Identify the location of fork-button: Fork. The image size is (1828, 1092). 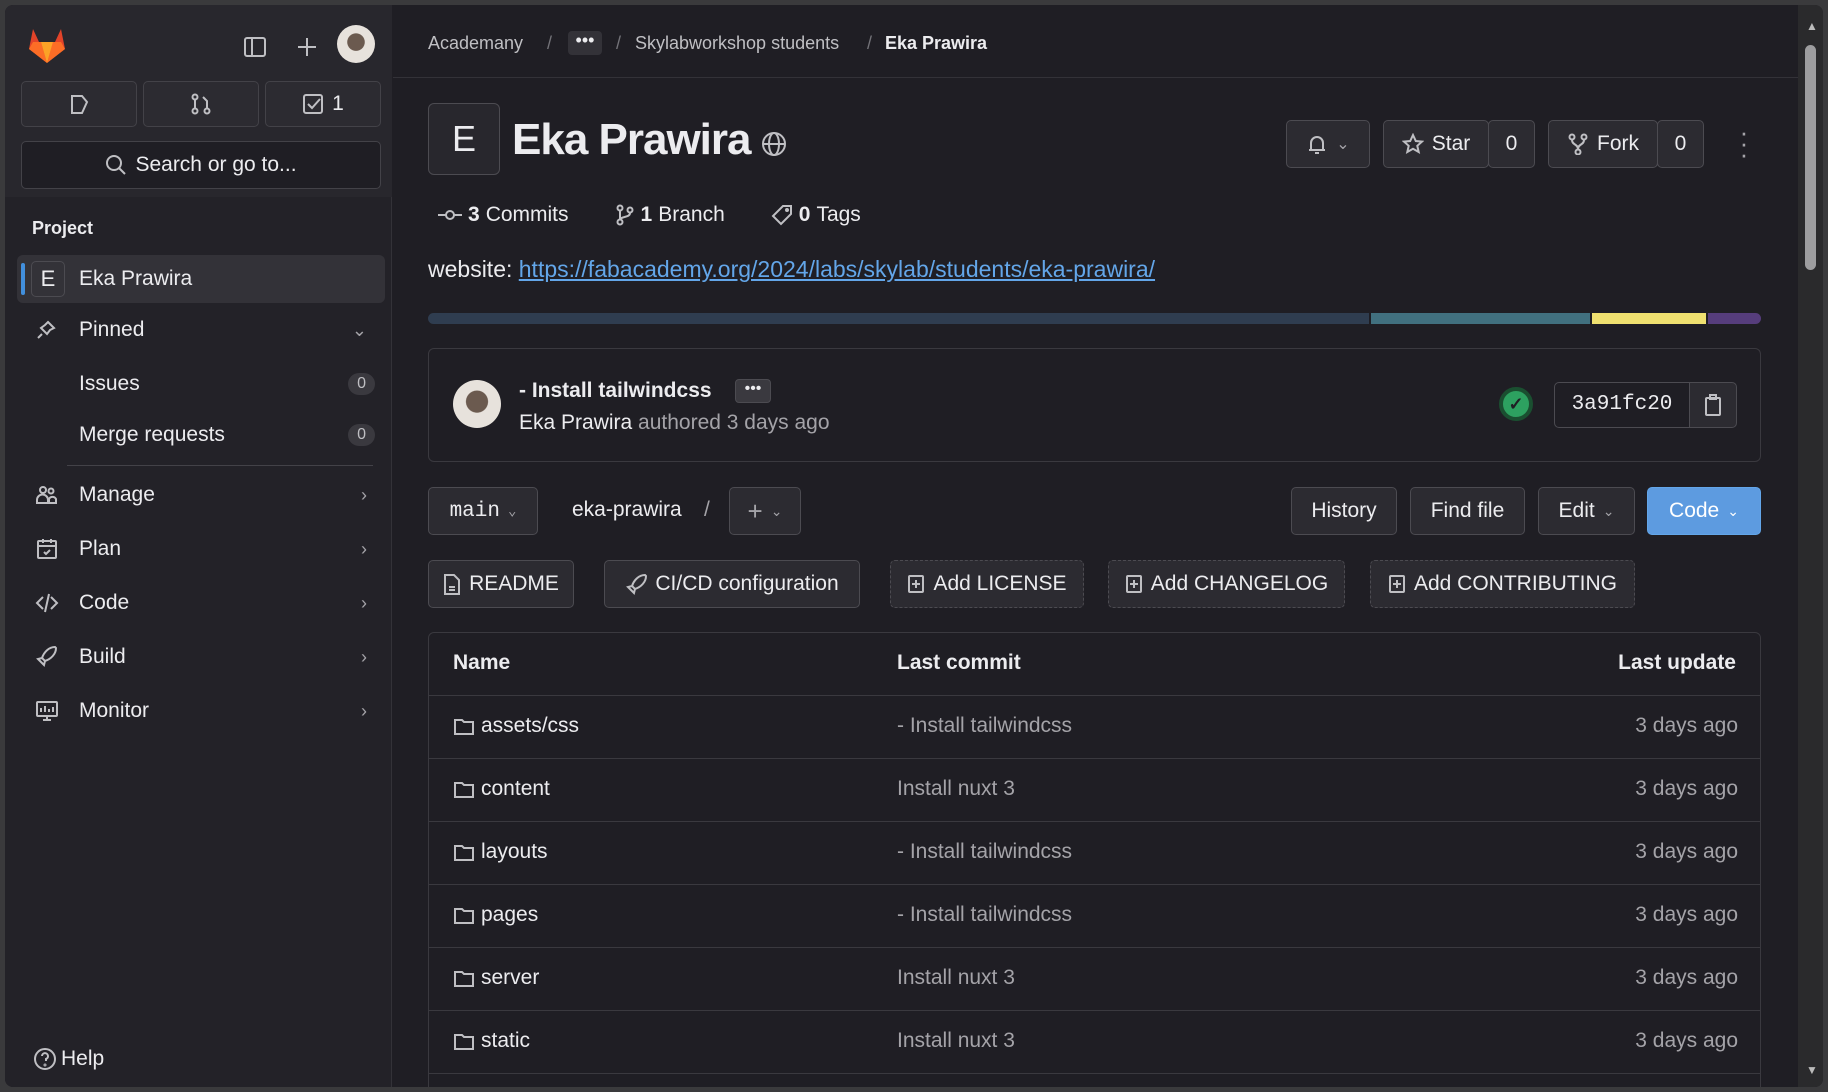
(1603, 144).